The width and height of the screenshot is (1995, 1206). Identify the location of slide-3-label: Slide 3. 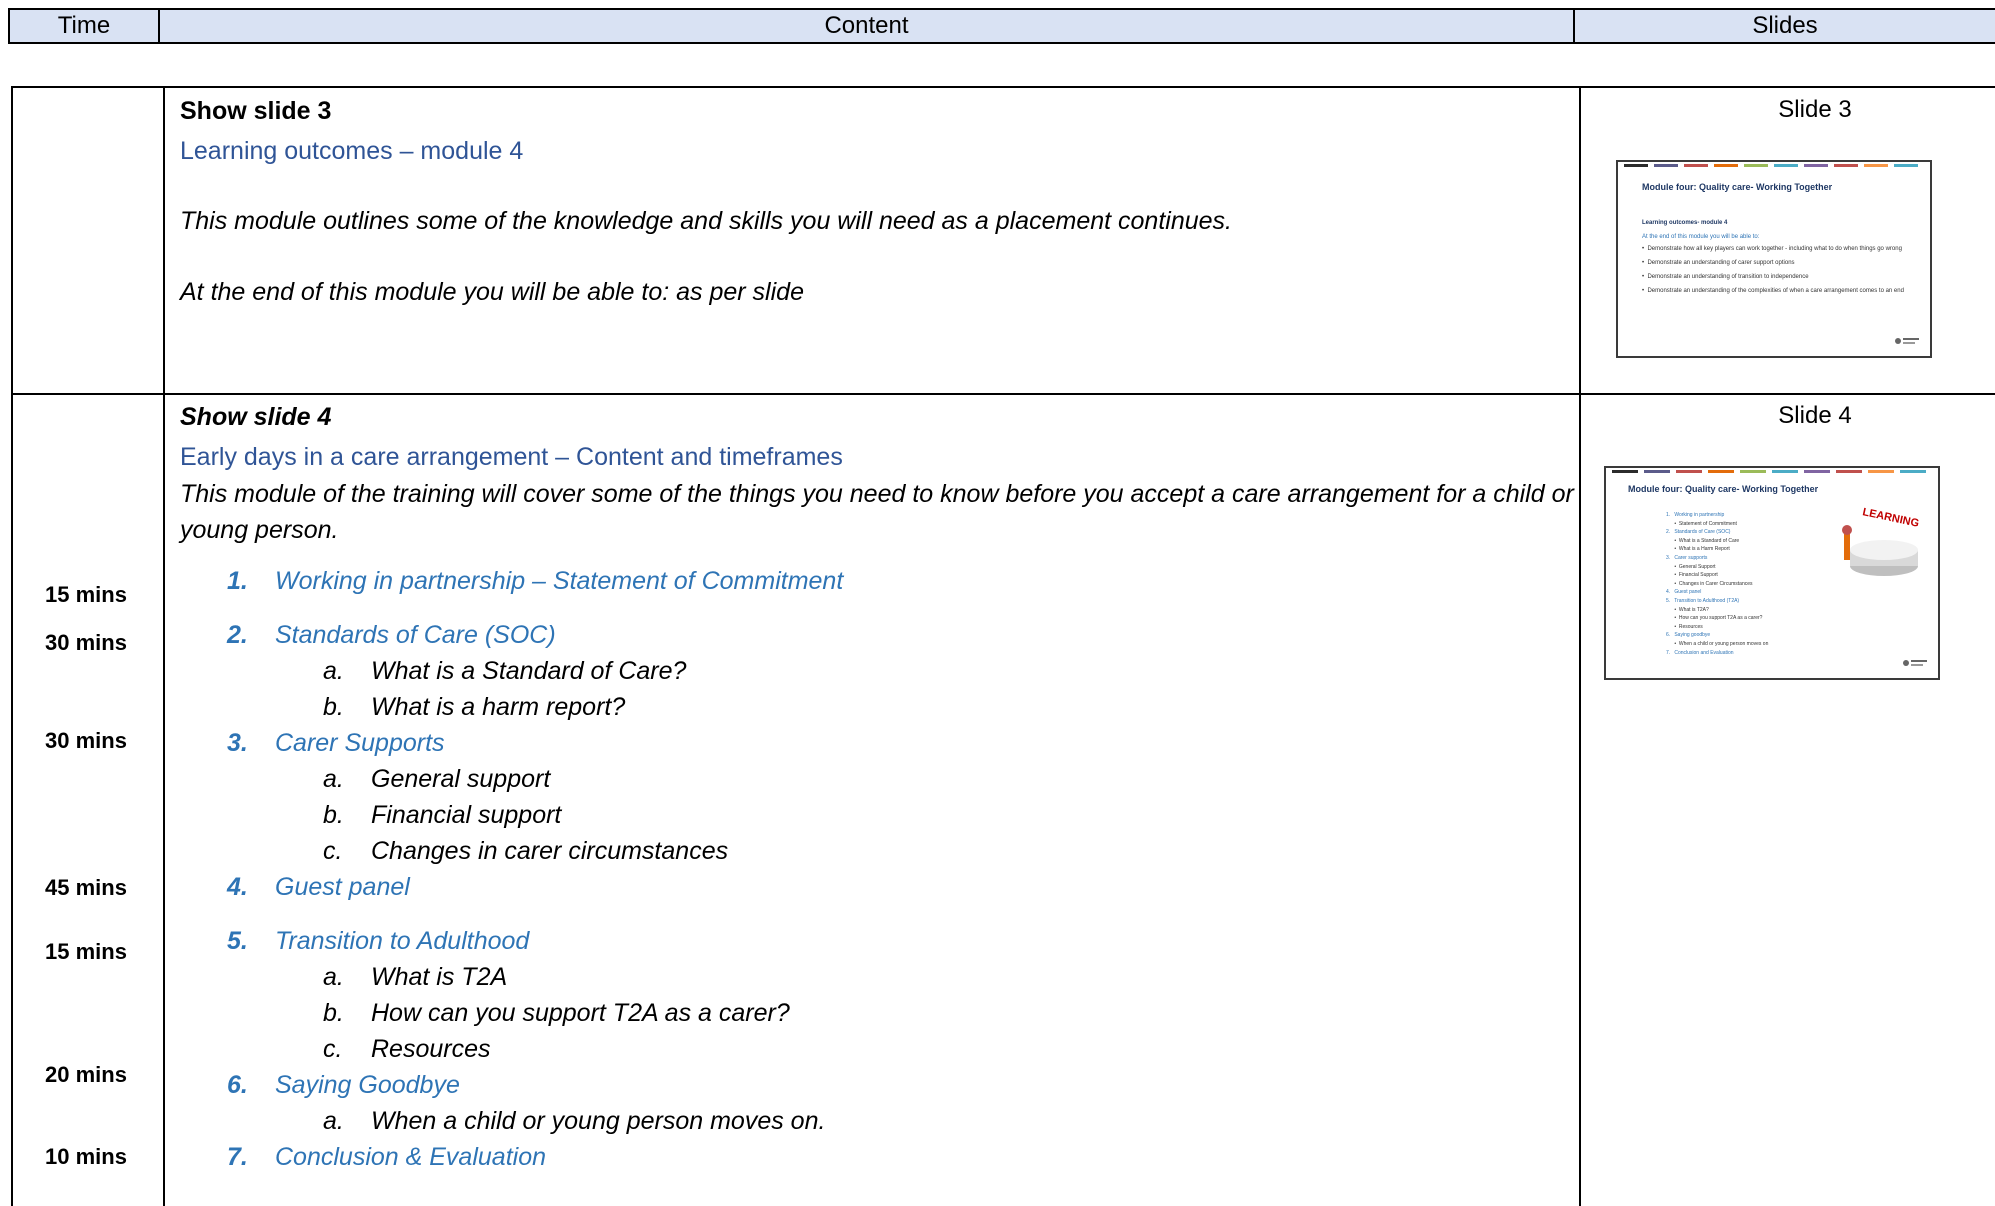
(1815, 109).